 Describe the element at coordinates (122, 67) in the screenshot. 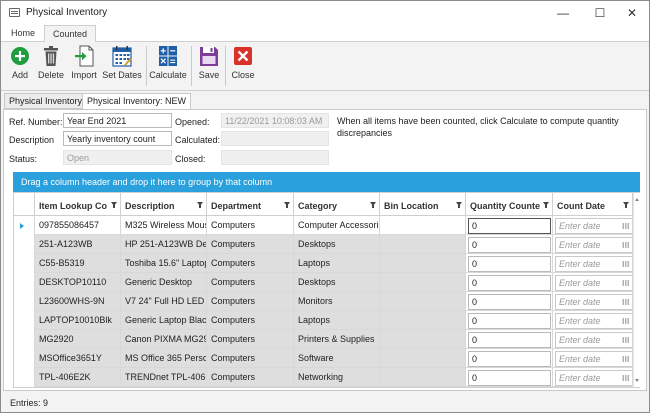

I see `set-dates-button: Set Dates` at that location.